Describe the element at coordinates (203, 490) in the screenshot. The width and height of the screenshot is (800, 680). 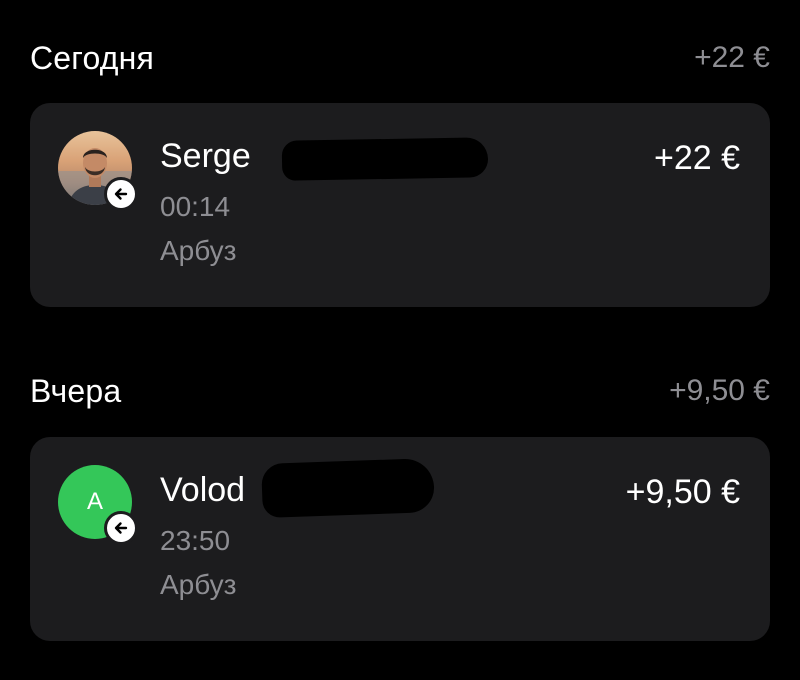
I see `transaction-name: Volod` at that location.